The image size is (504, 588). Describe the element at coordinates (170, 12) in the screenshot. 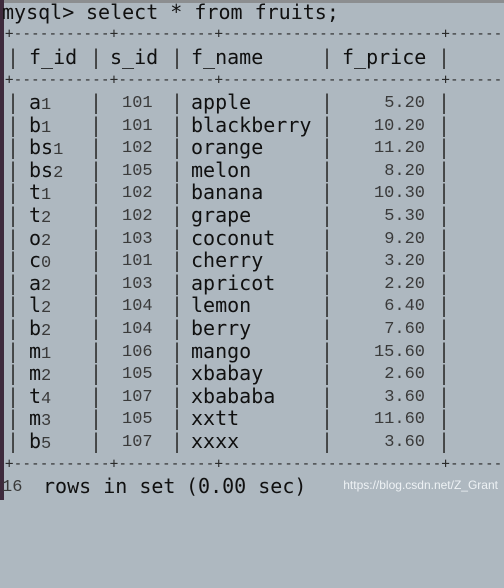

I see `command-line: mysql> select * from fruits;` at that location.